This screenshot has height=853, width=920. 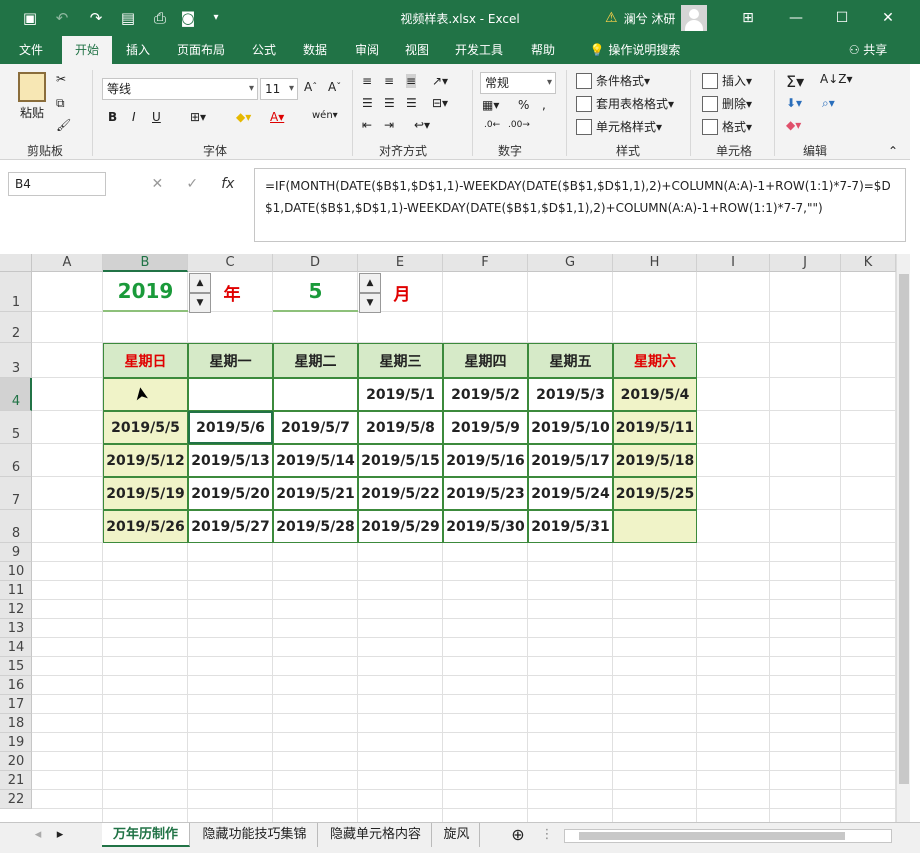 What do you see at coordinates (264, 50) in the screenshot?
I see `tab-formulas: 公式` at bounding box center [264, 50].